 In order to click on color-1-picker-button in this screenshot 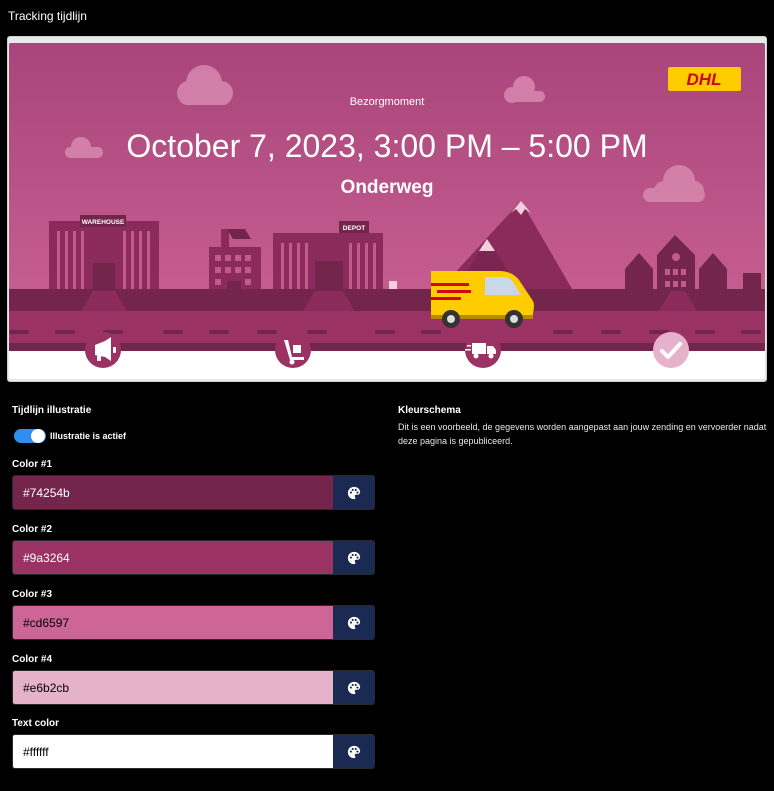, I will do `click(353, 492)`.